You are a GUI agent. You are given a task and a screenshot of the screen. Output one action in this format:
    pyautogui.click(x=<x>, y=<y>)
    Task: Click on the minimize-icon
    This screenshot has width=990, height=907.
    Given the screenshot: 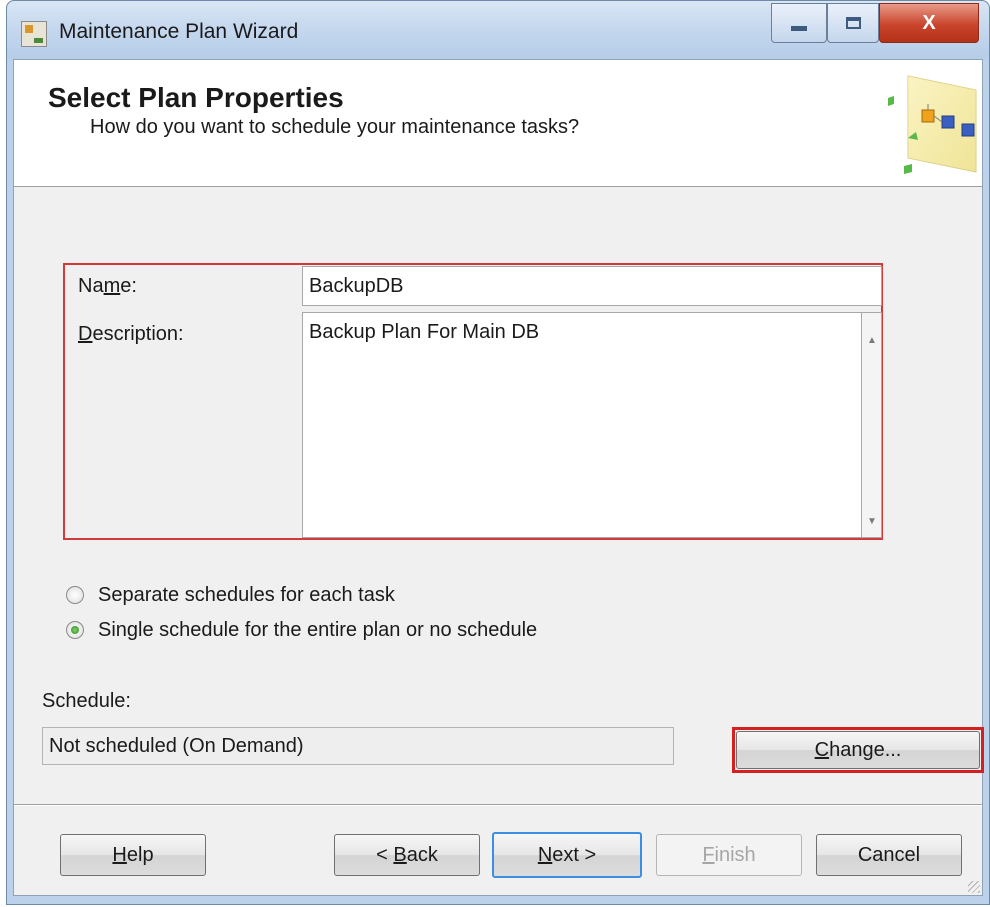 What is the action you would take?
    pyautogui.click(x=799, y=28)
    